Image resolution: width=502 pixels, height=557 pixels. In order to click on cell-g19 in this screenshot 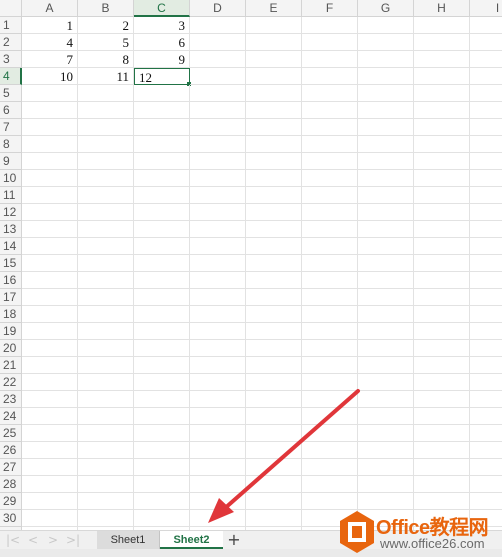, I will do `click(386, 331)`.